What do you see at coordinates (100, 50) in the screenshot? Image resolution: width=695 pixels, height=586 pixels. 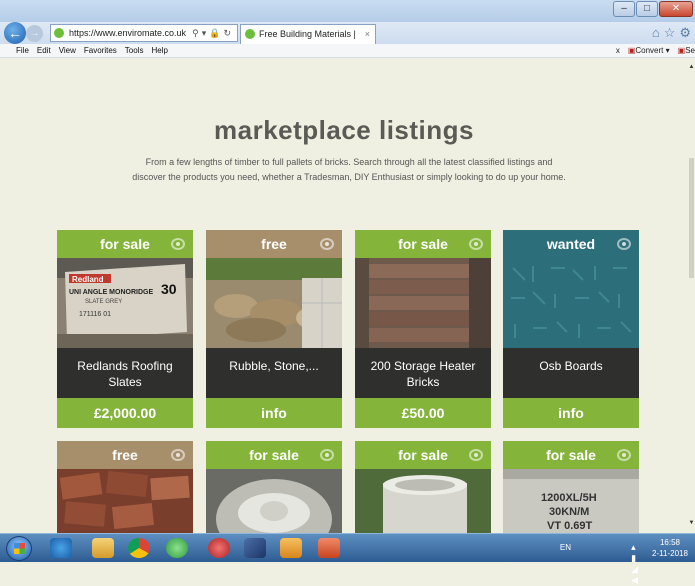 I see `menu-favorites: Favorites` at bounding box center [100, 50].